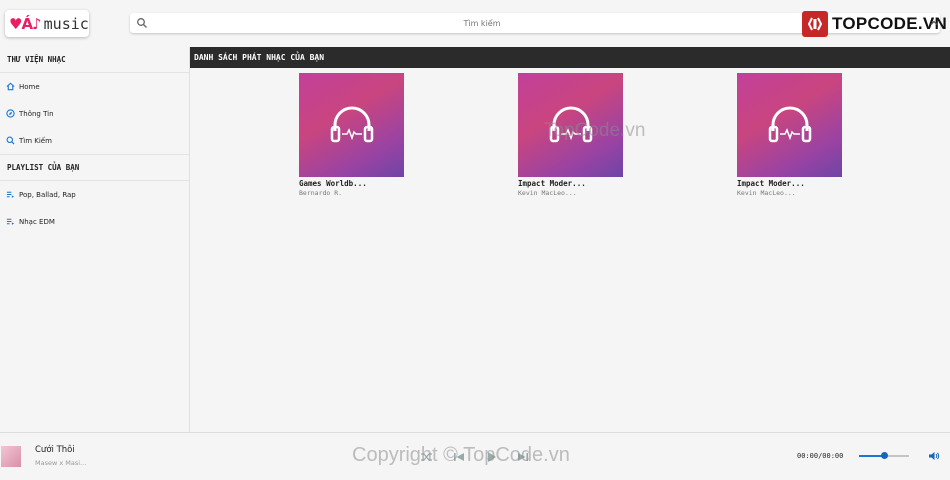 This screenshot has width=950, height=480. I want to click on sidebar-item-label: Home, so click(29, 86).